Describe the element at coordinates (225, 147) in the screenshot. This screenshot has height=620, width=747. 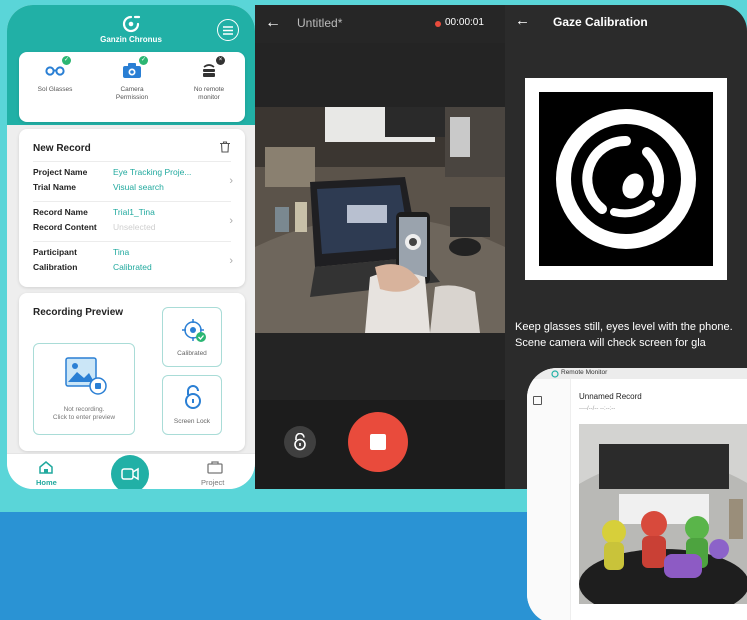
I see `trash-icon` at that location.